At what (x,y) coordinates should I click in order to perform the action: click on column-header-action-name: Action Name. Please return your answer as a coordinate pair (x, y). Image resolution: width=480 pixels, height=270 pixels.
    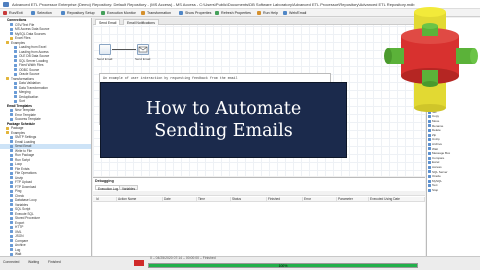
    Looking at the image, I should click on (140, 199).